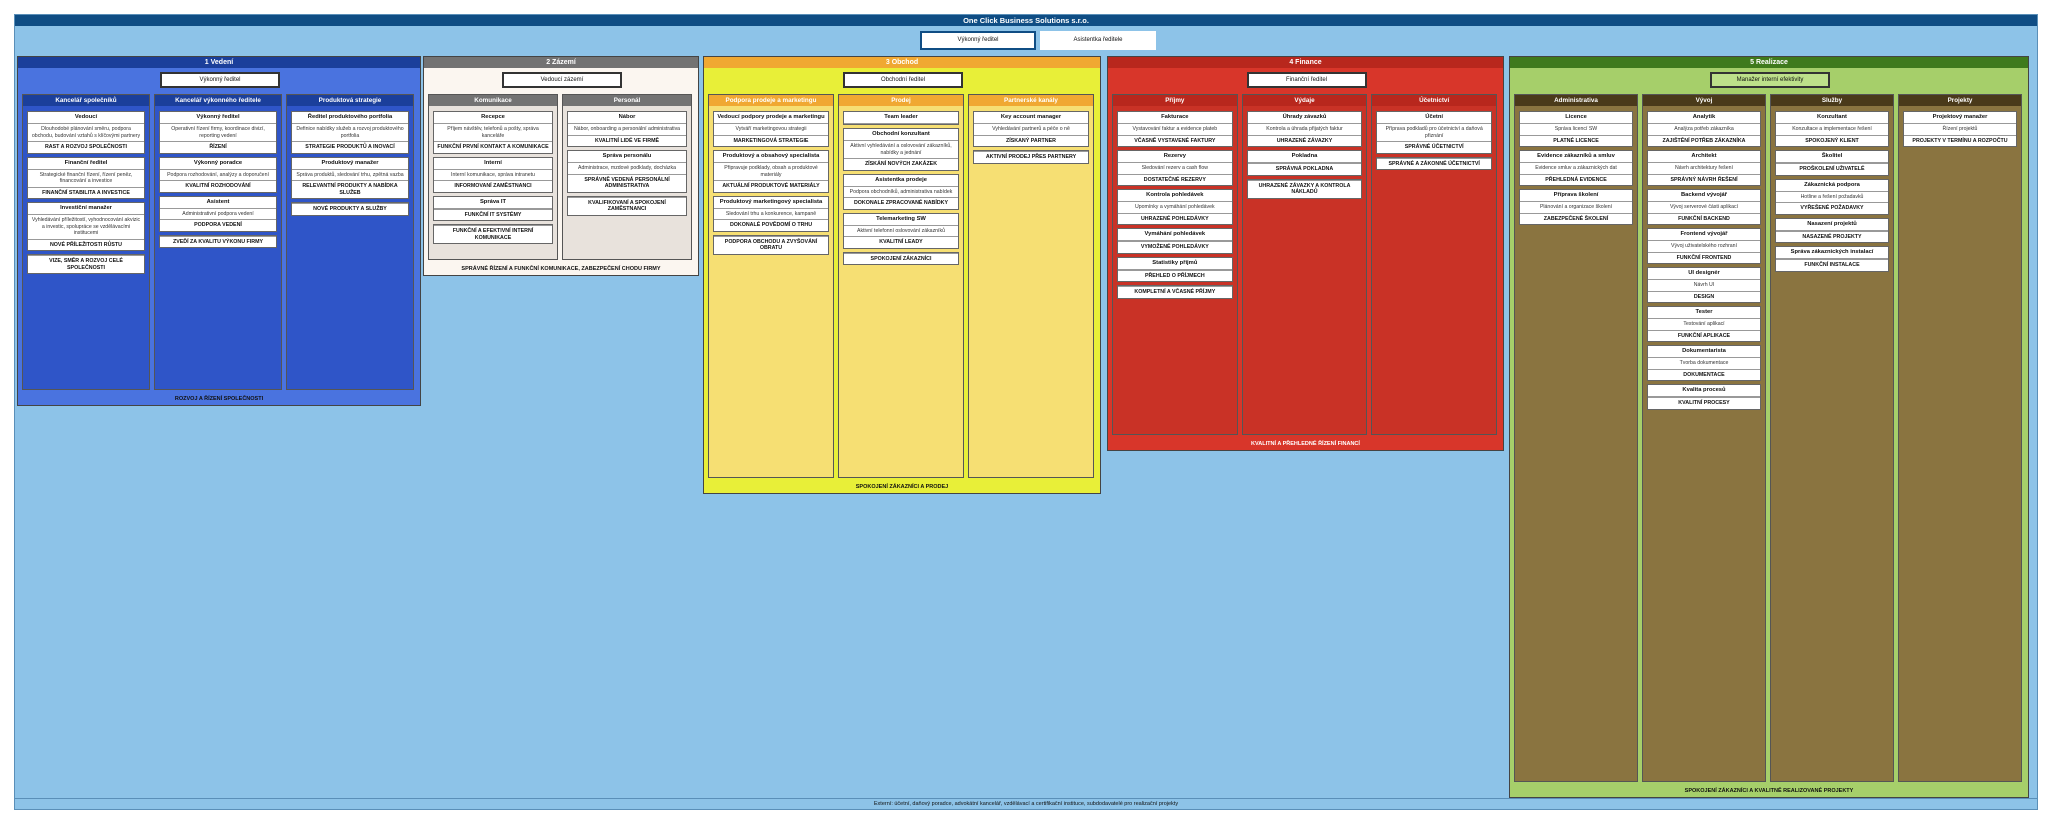  Describe the element at coordinates (1832, 196) in the screenshot. I see `unit-description: Hotline a řešení požadavků` at that location.